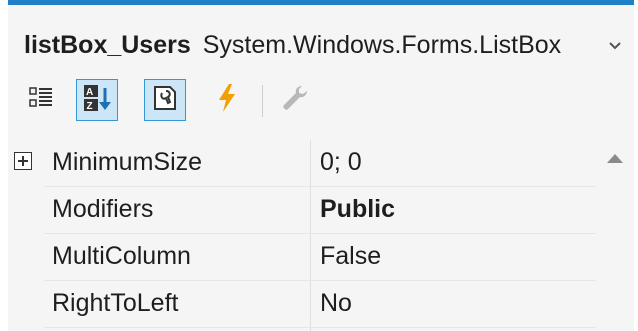  I want to click on property-value: Public, so click(357, 209).